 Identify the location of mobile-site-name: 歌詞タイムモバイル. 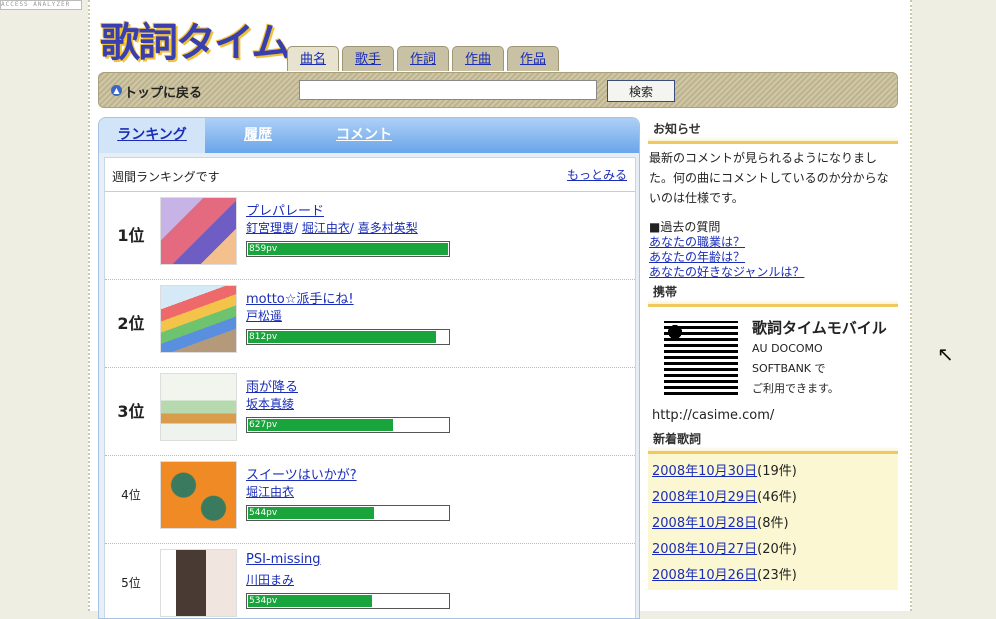
(819, 328).